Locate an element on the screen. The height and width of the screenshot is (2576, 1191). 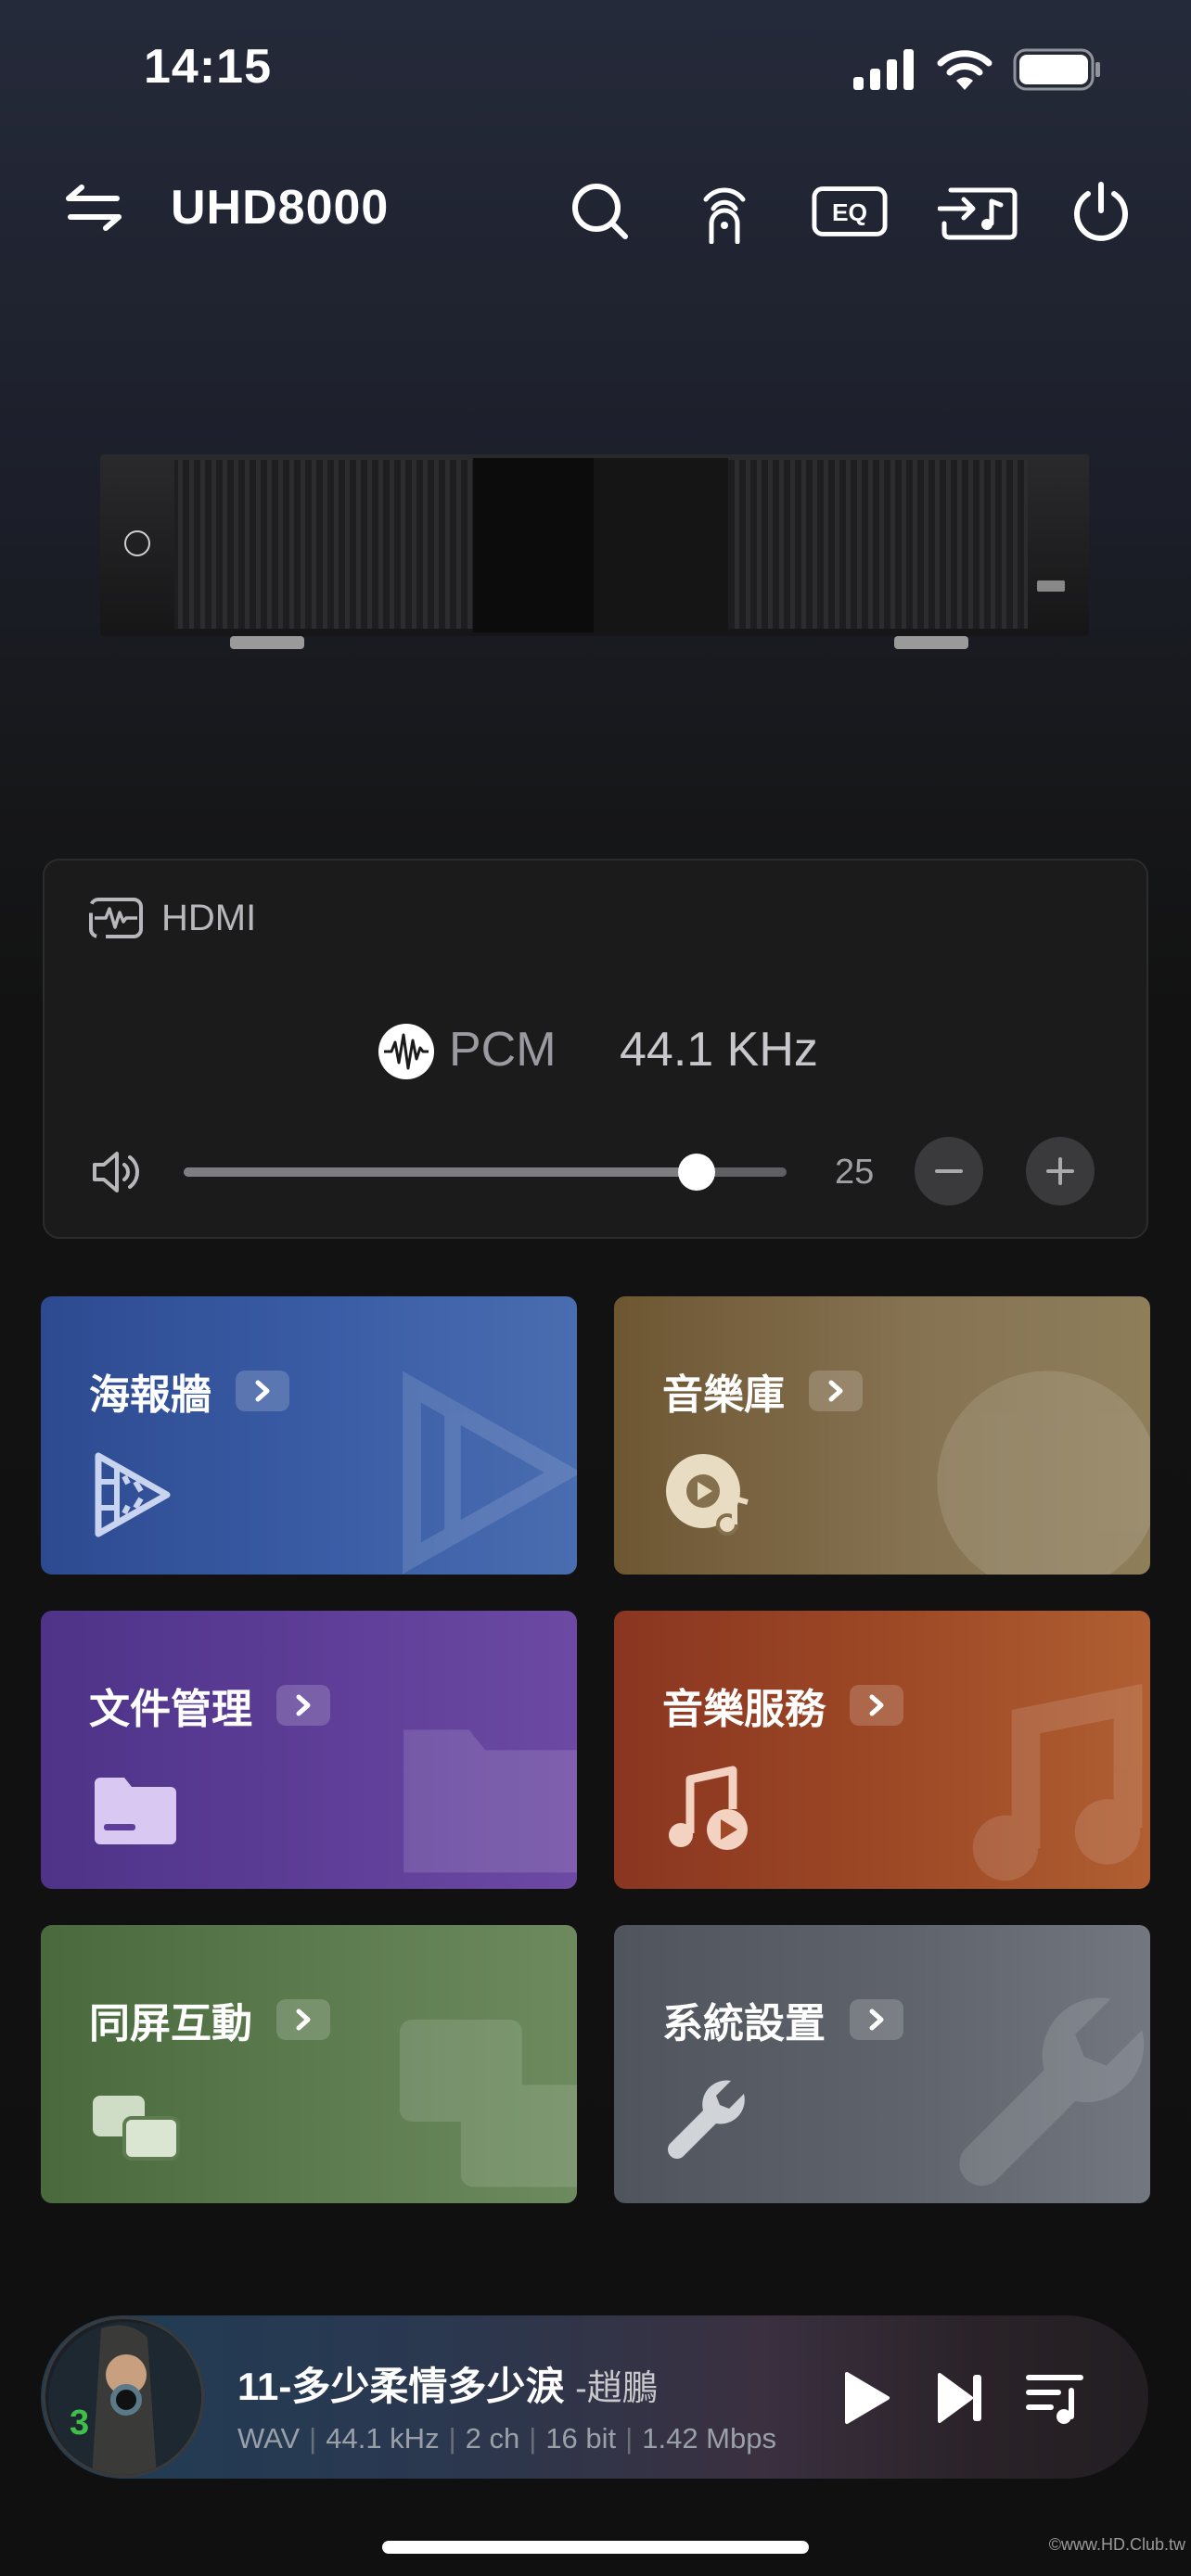
play-icon is located at coordinates (868, 2398).